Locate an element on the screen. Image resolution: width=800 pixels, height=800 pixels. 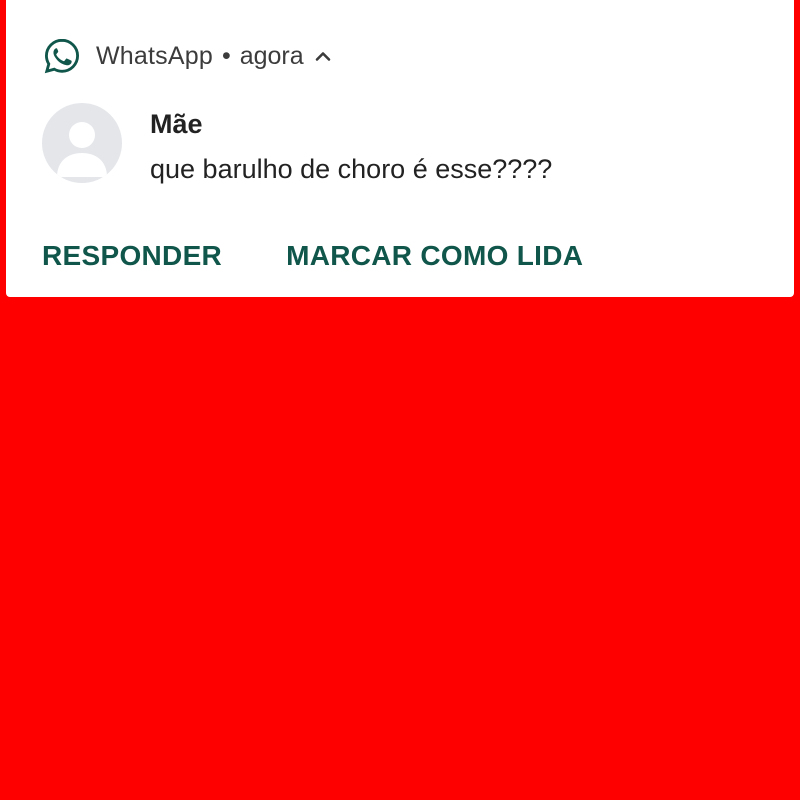
reply-button: RESPONDER is located at coordinates (132, 256).